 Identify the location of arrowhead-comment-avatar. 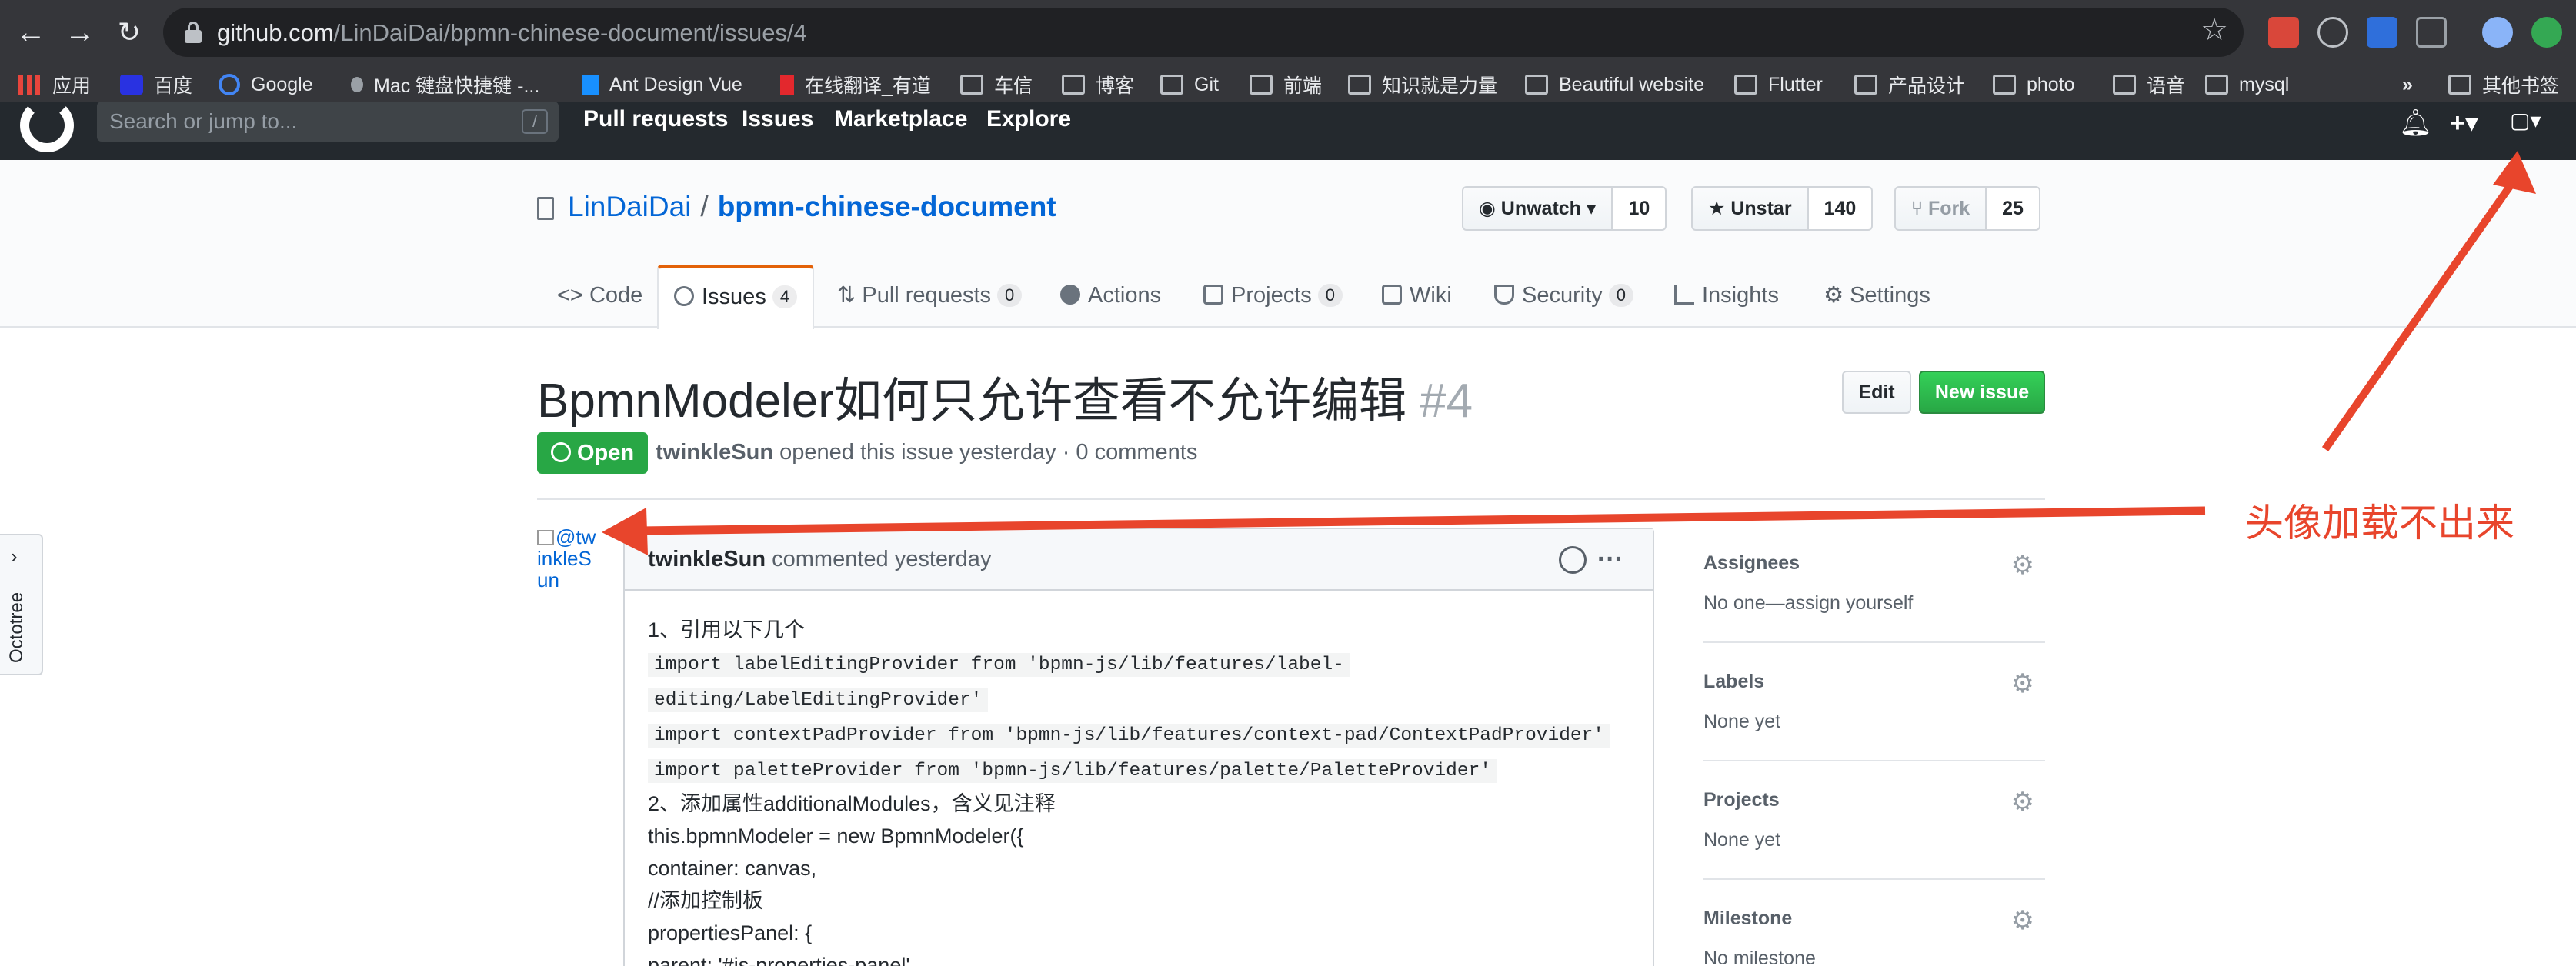
(625, 531).